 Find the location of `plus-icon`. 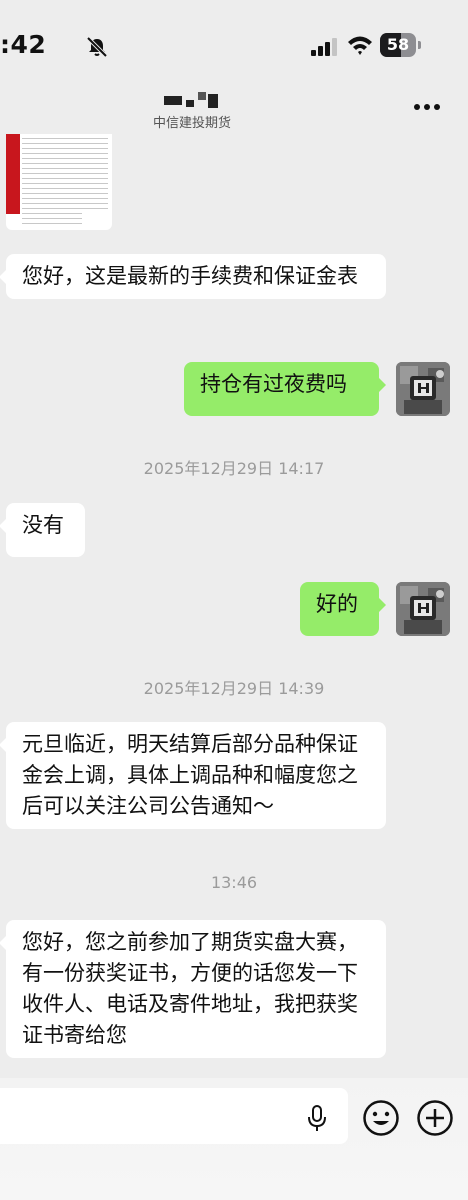

plus-icon is located at coordinates (435, 1118).